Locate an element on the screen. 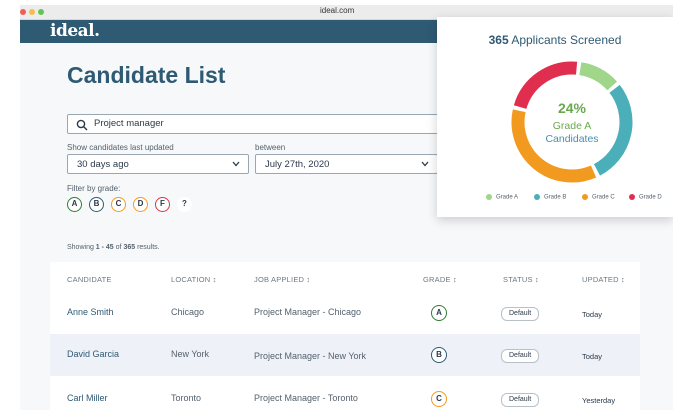 Image resolution: width=673 pixels, height=418 pixels. search-icon is located at coordinates (82, 125).